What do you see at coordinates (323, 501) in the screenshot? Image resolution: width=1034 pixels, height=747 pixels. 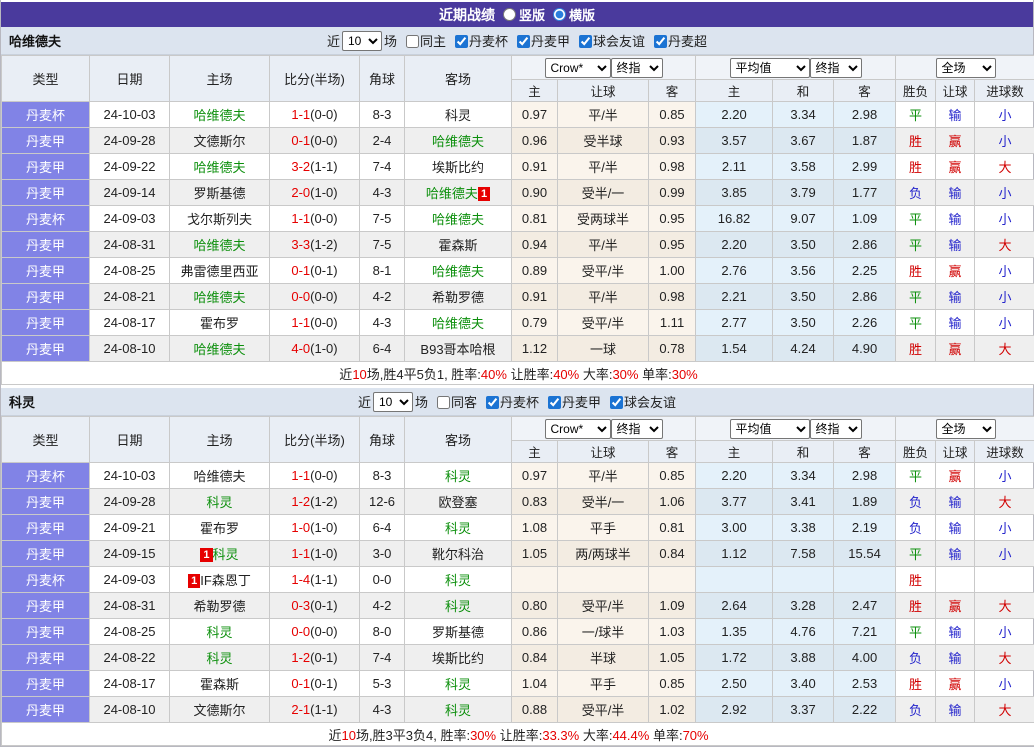 I see `halftime-score: (1-2)` at bounding box center [323, 501].